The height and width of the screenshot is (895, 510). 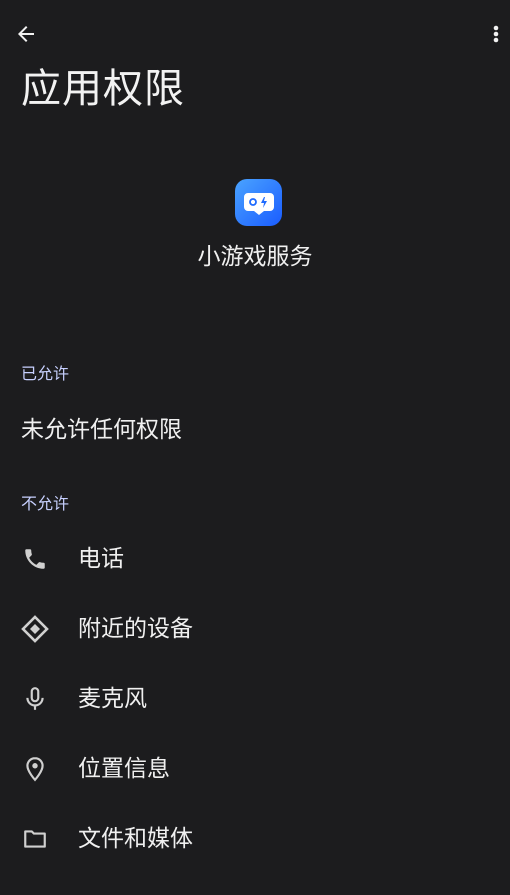 What do you see at coordinates (255, 629) in the screenshot?
I see `permission-item-nearby-devices: 附近的设备` at bounding box center [255, 629].